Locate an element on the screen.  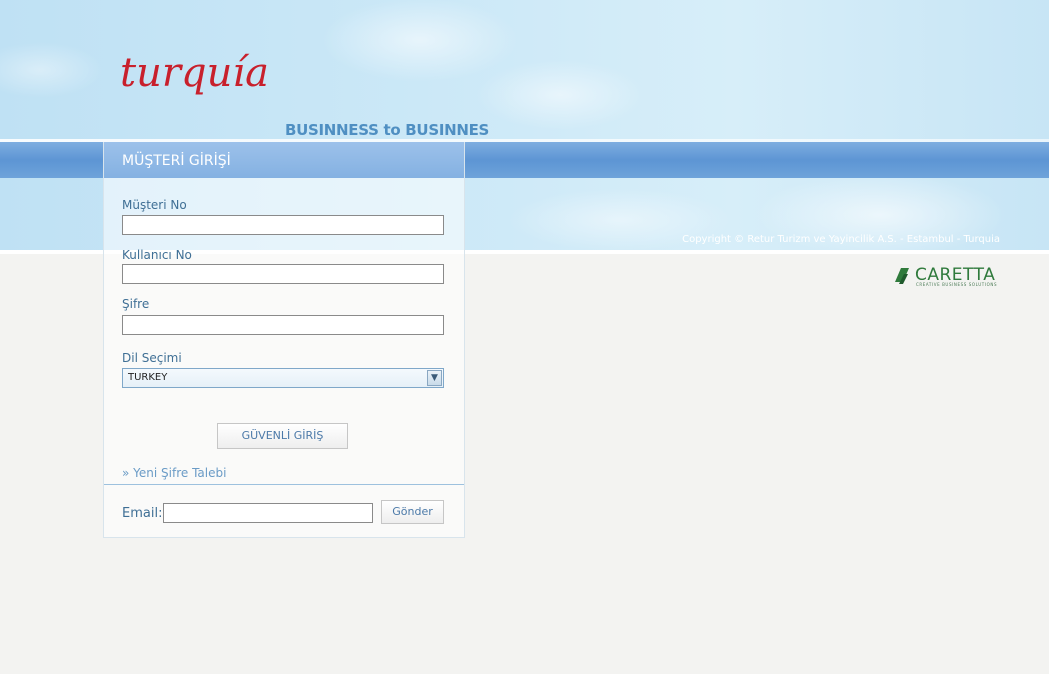
caretta-logo: CARETTA CREATIVE BUSINESS SOLUTIONS is located at coordinates (946, 276).